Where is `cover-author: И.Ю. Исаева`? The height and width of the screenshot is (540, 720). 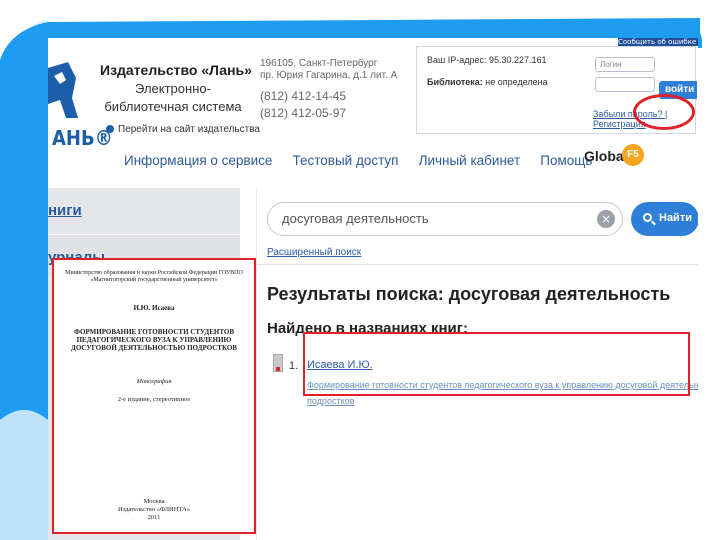 cover-author: И.Ю. Исаева is located at coordinates (154, 308).